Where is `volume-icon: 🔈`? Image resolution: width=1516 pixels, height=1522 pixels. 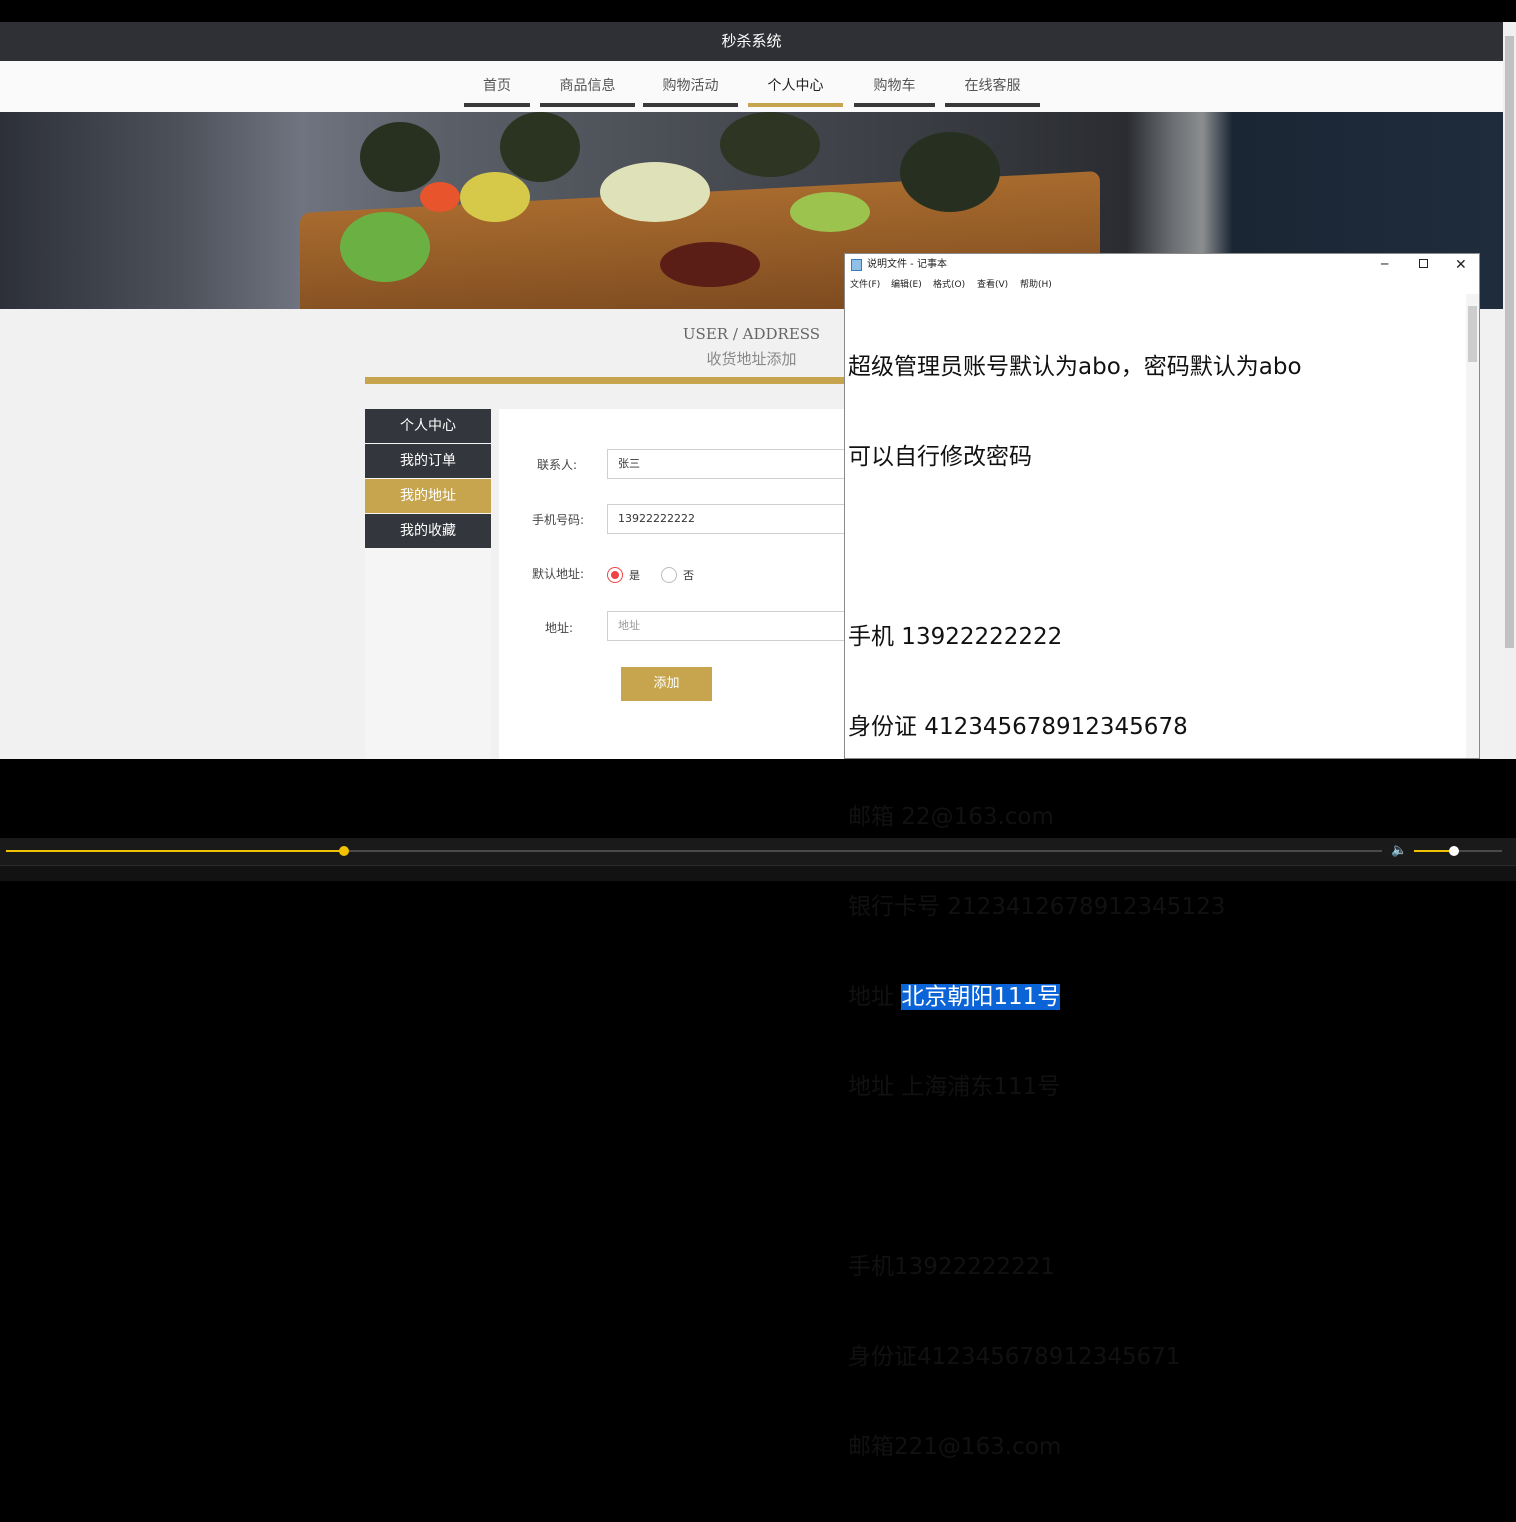 volume-icon: 🔈 is located at coordinates (1399, 851).